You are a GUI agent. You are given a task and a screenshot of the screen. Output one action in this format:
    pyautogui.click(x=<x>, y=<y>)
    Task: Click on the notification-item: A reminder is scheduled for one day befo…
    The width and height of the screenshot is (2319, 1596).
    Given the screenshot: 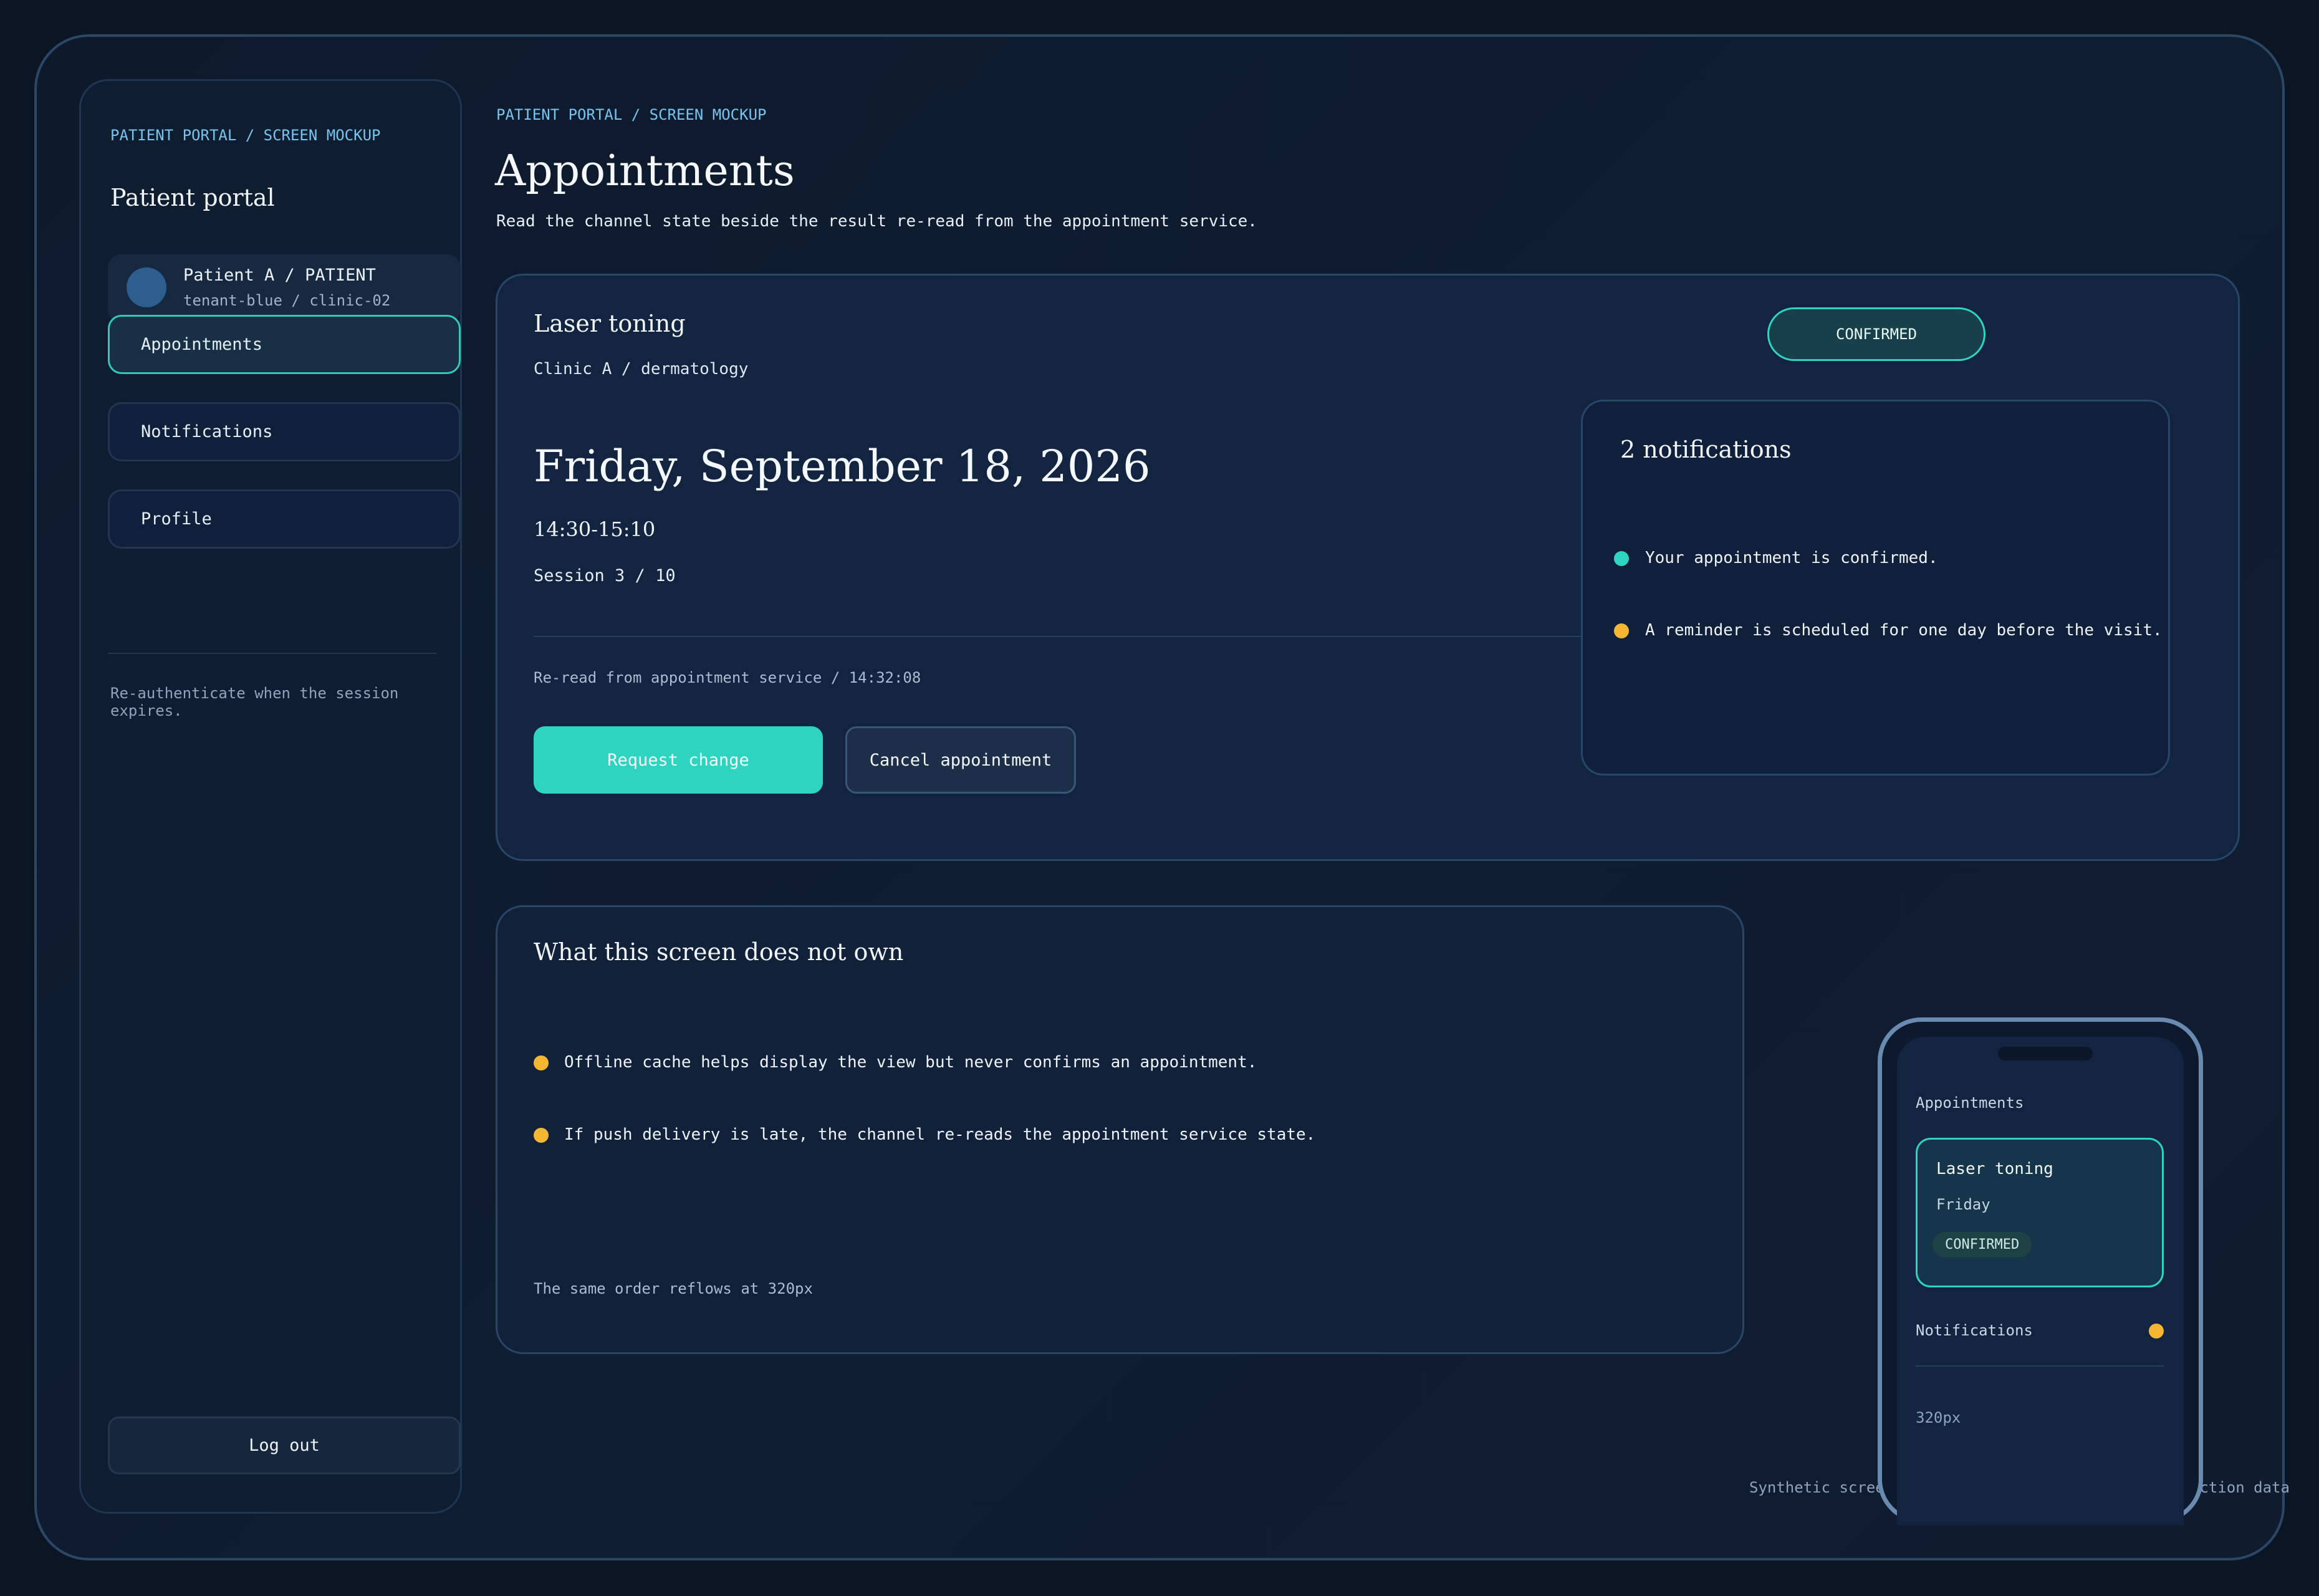 What is the action you would take?
    pyautogui.click(x=1904, y=630)
    